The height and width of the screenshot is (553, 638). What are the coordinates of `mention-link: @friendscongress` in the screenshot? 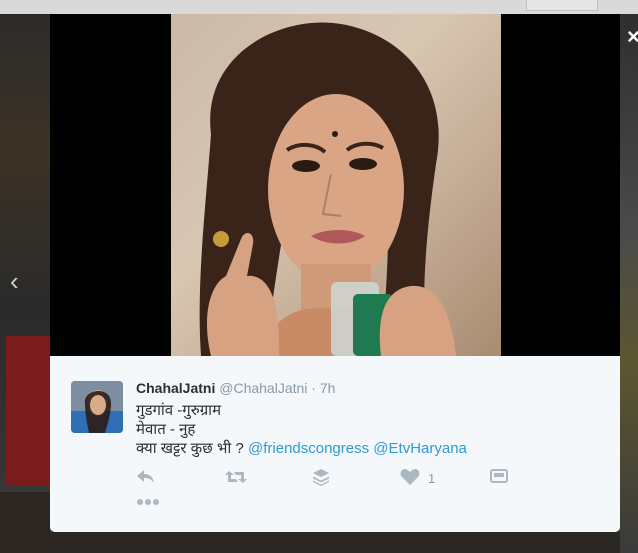 It's located at (308, 448).